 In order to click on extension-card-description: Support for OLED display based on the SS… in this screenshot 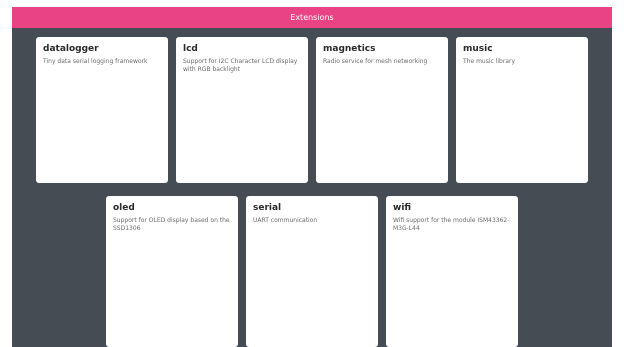, I will do `click(171, 224)`.